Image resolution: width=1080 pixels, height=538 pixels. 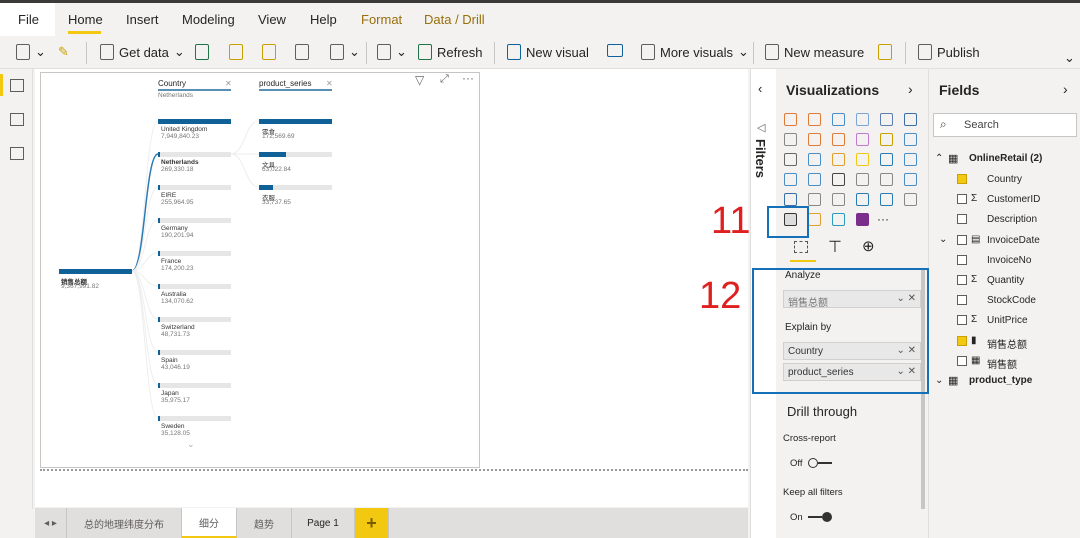 What do you see at coordinates (814, 52) in the screenshot?
I see `new-measure-button: New measure` at bounding box center [814, 52].